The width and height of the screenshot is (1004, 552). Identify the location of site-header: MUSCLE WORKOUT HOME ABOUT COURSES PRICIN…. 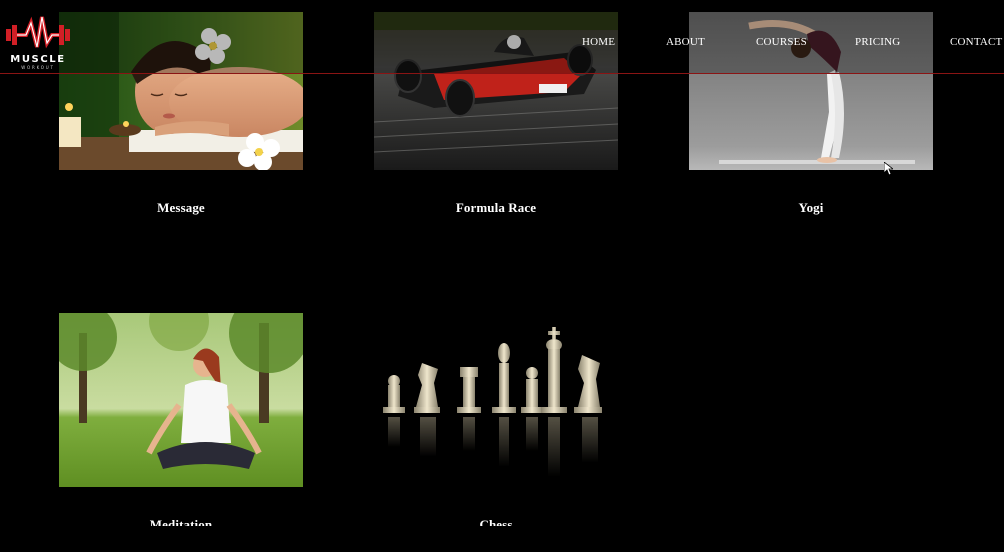
(502, 37).